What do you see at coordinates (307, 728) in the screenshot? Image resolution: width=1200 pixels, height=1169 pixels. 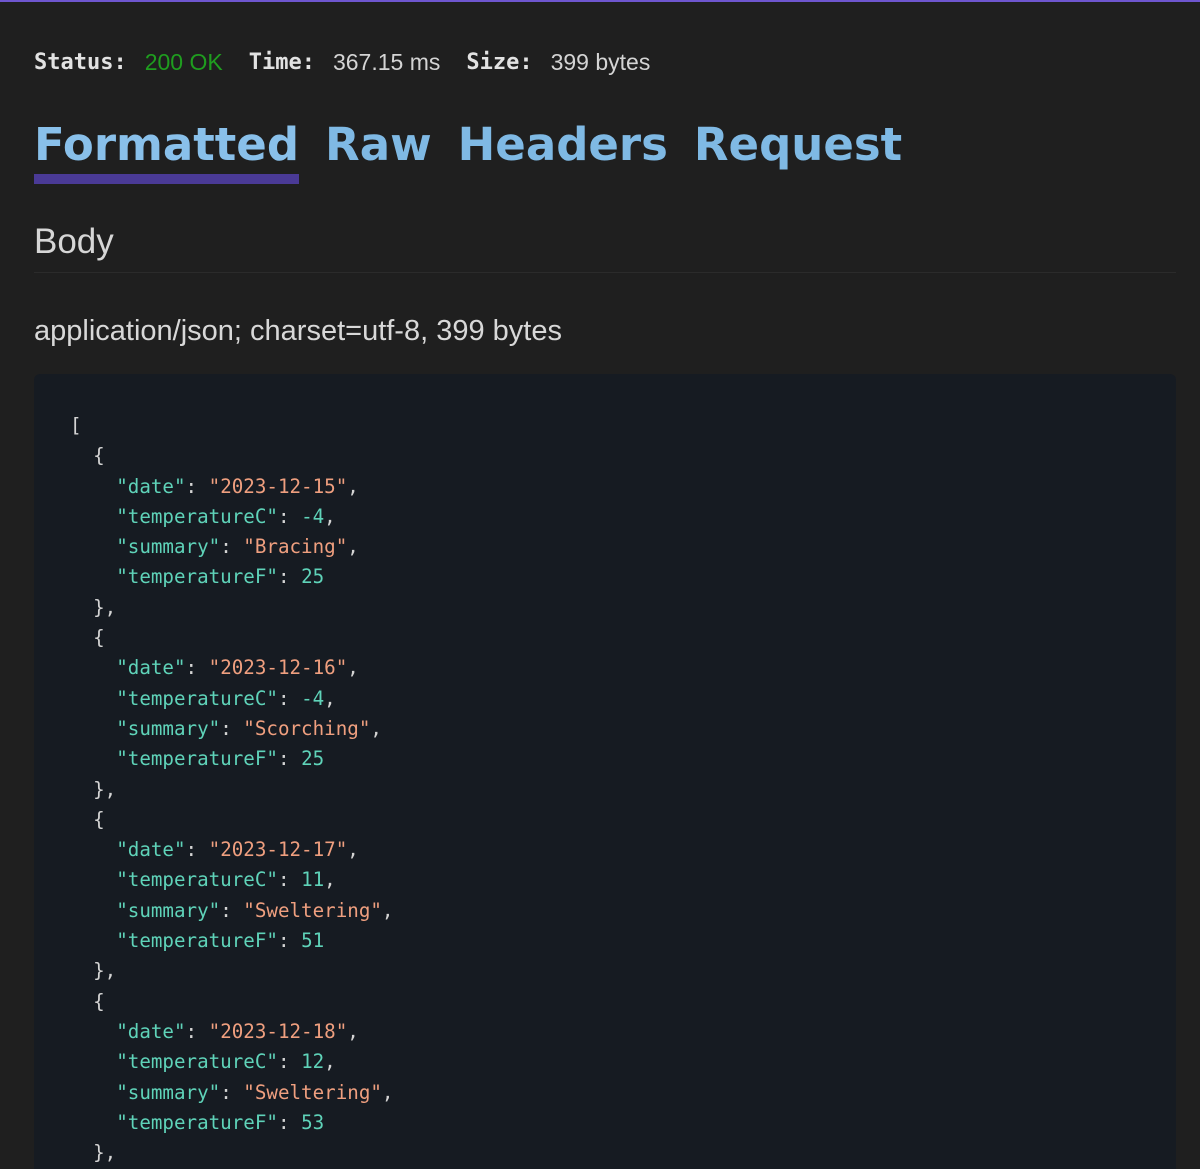 I see `json-string-value: "Scorching"` at bounding box center [307, 728].